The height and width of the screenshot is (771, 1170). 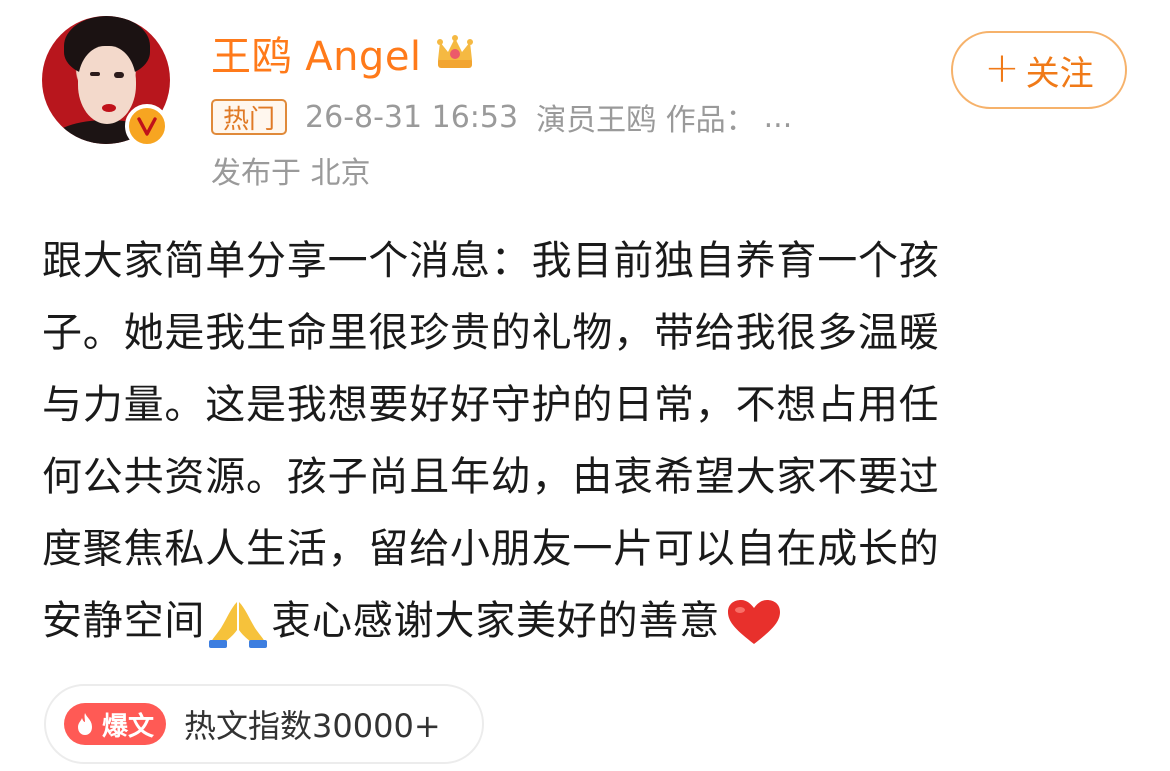 What do you see at coordinates (1002, 67) in the screenshot?
I see `plus-icon: +` at bounding box center [1002, 67].